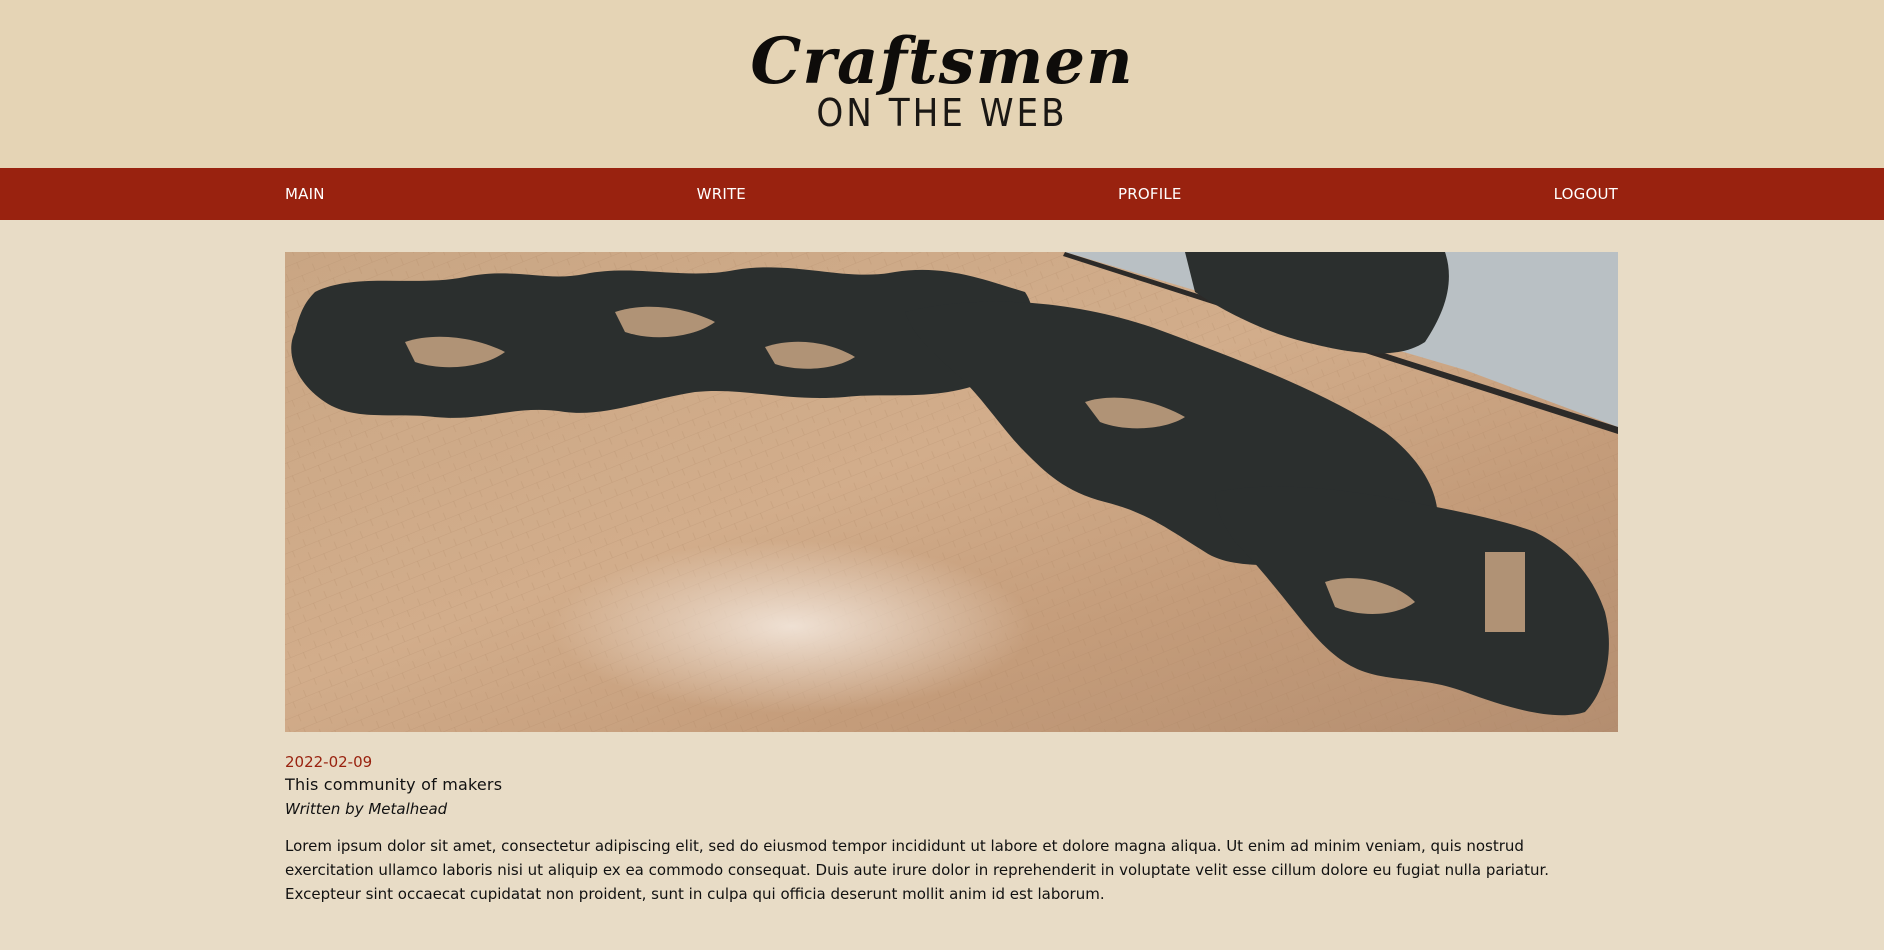  Describe the element at coordinates (329, 762) in the screenshot. I see `post-date: 2022-02-09` at that location.